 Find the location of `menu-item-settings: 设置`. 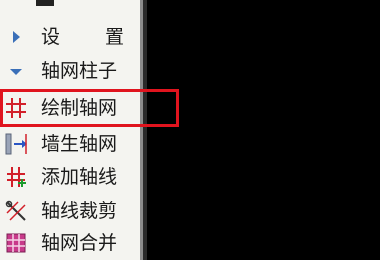

menu-item-settings: 设置 is located at coordinates (70, 37).